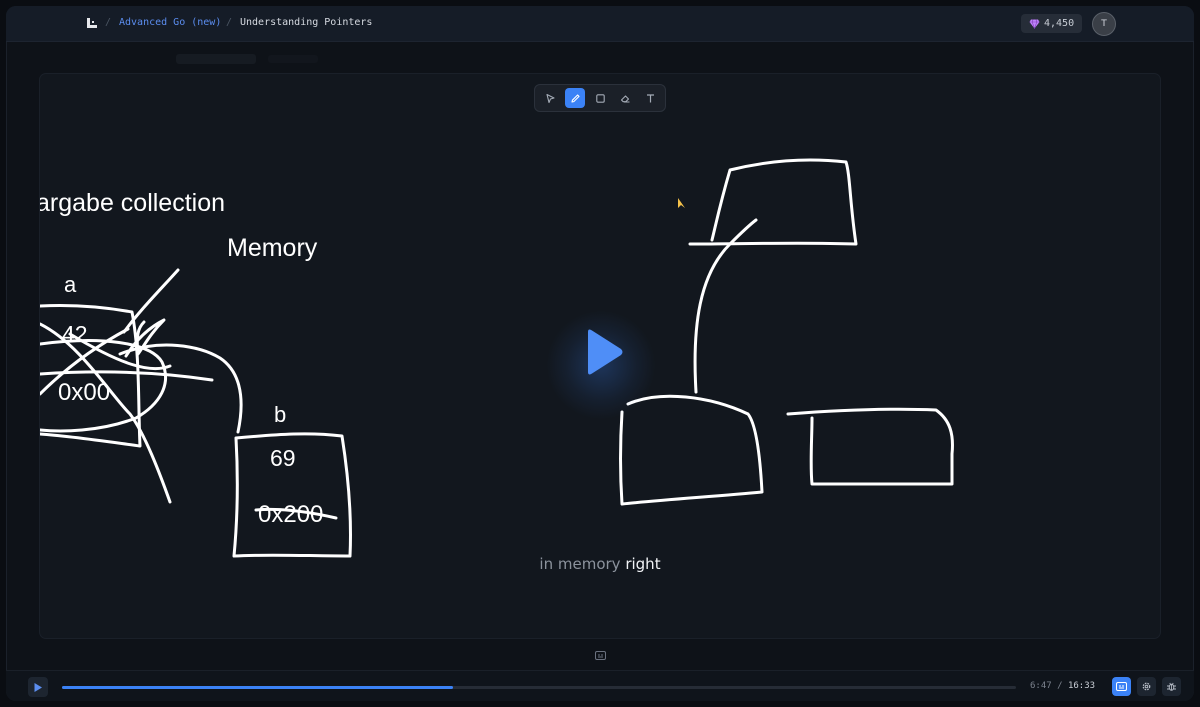 The height and width of the screenshot is (707, 1200). Describe the element at coordinates (643, 564) in the screenshot. I see `caption-text-bright: right` at that location.